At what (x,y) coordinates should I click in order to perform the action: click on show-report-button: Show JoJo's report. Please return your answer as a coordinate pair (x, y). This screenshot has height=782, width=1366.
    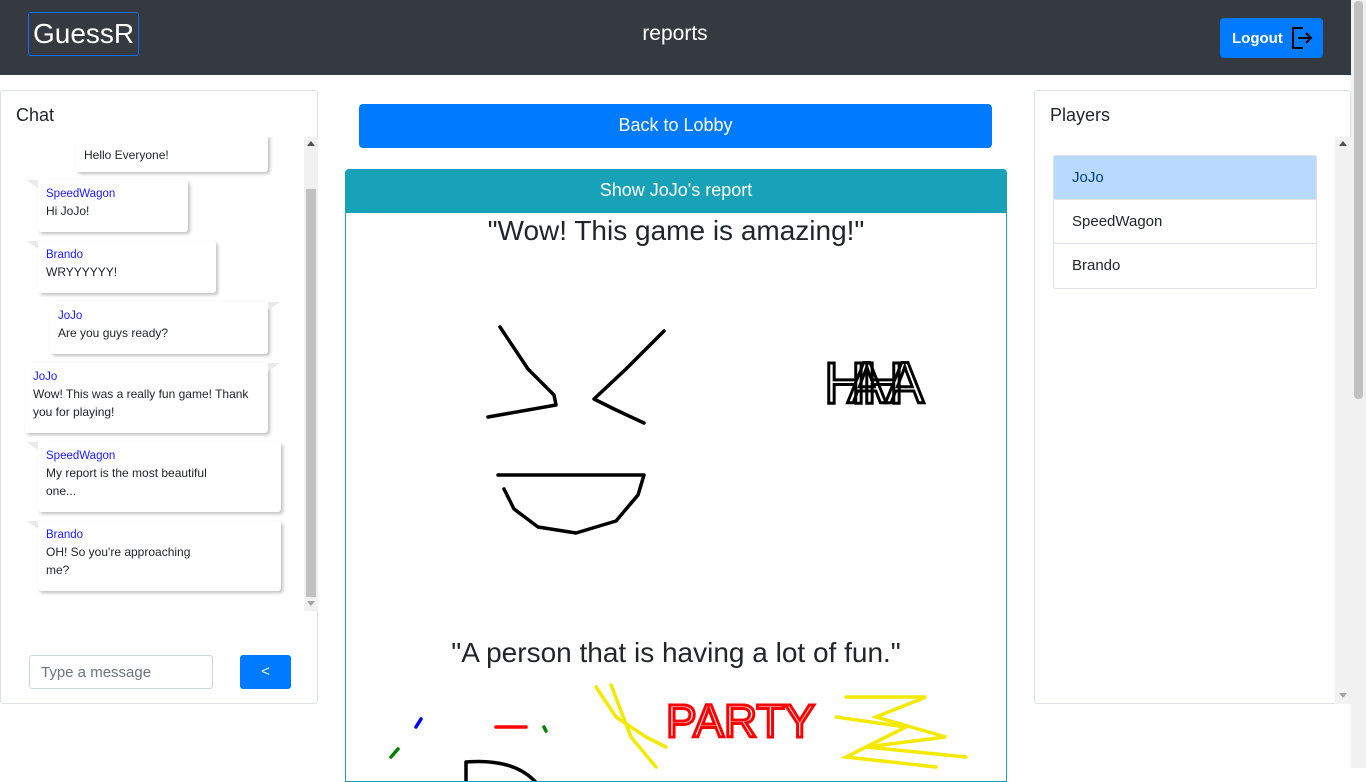
    Looking at the image, I should click on (676, 190).